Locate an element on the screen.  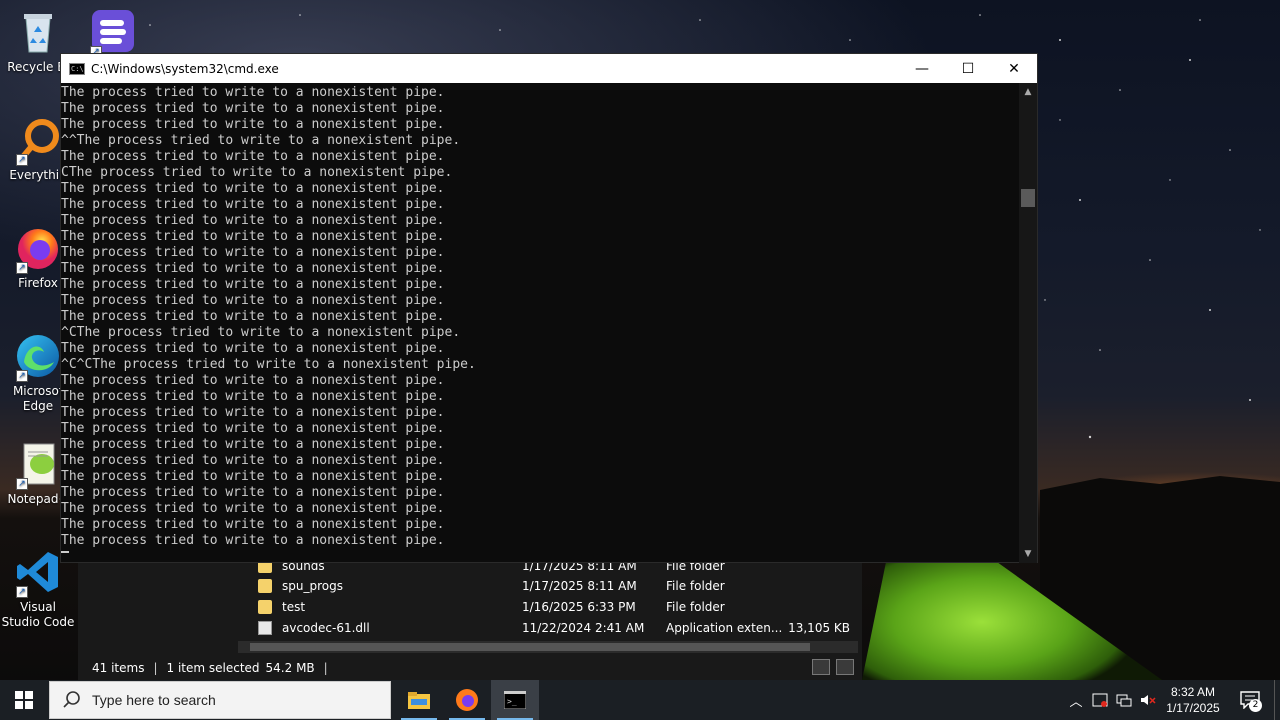
dll-file-icon is located at coordinates (265, 627).